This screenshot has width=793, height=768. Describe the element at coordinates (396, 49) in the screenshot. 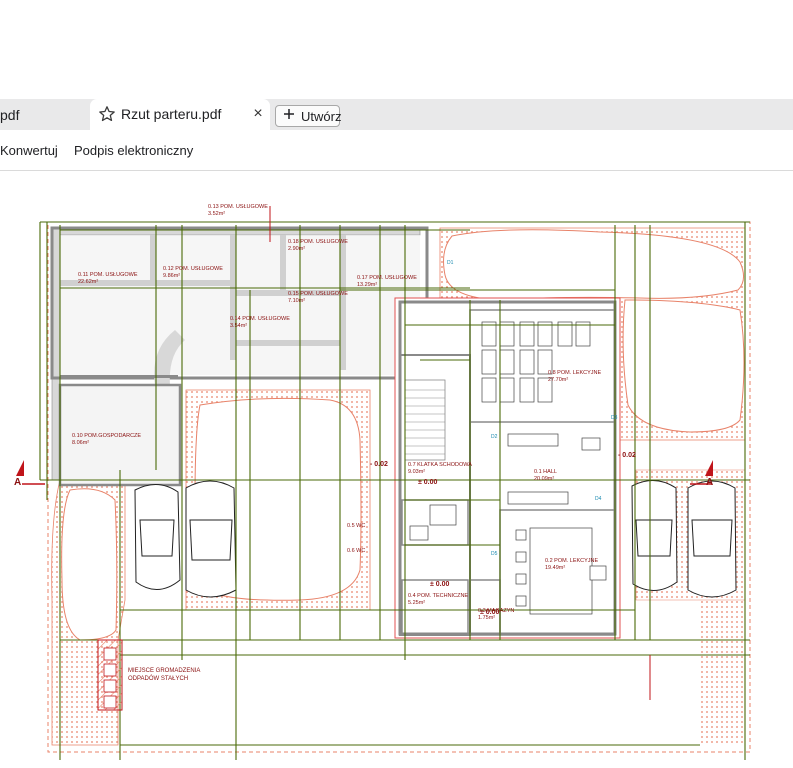

I see `window-top-blank-area` at that location.